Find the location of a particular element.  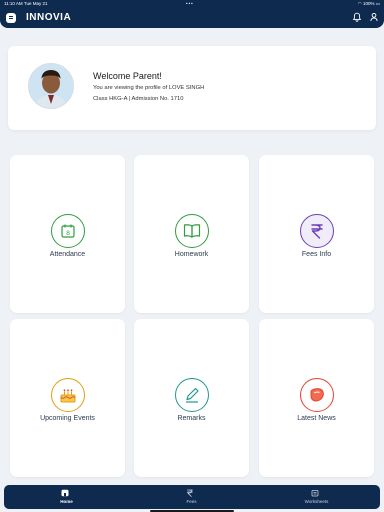

news-icon is located at coordinates (317, 395).